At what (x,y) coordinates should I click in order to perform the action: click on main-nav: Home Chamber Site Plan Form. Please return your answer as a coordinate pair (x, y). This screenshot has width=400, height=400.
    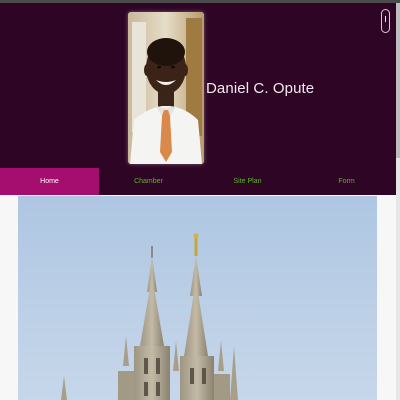
    Looking at the image, I should click on (198, 181).